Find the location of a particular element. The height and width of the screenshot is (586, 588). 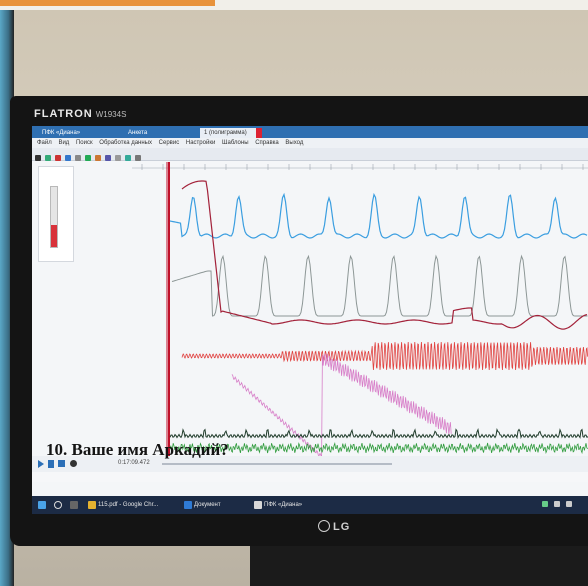

taskbar-item-document: Документ is located at coordinates (207, 505).